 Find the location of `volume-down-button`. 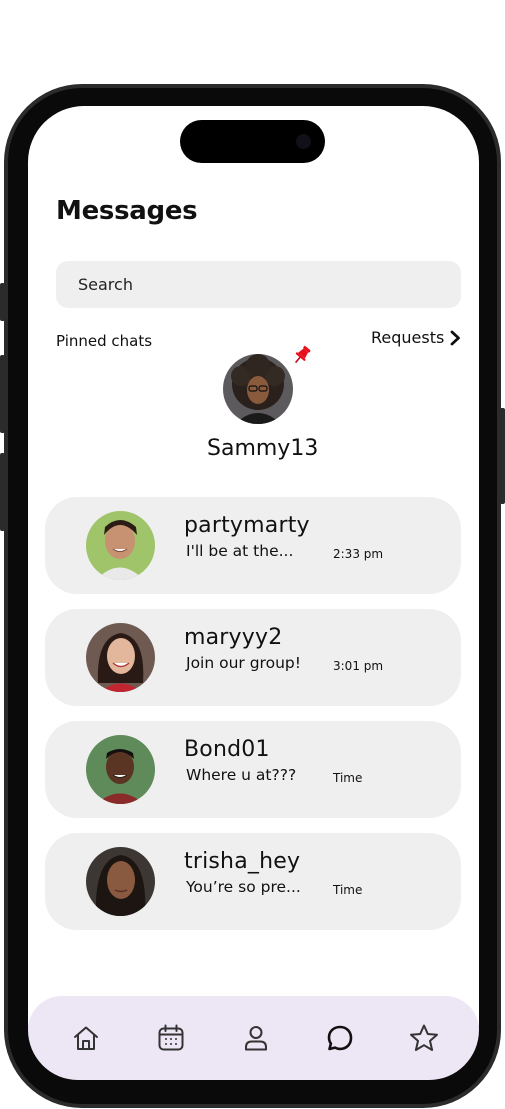

volume-down-button is located at coordinates (2, 492).